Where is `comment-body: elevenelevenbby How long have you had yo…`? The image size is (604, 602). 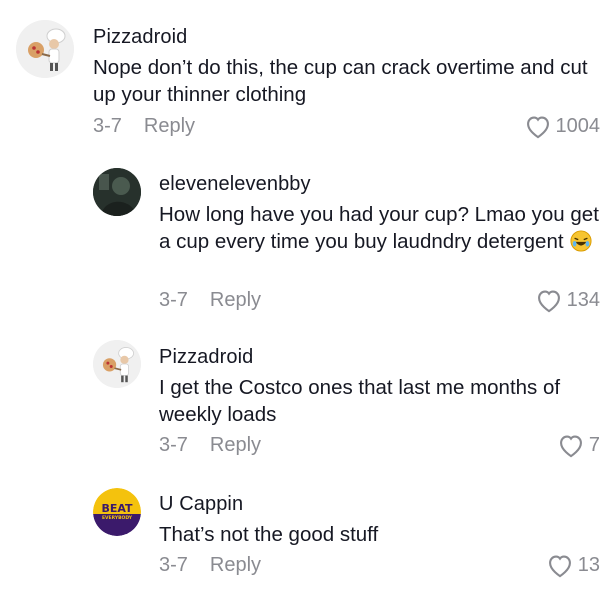
comment-body: elevenelevenbby How long have you had yo… is located at coordinates (381, 213).